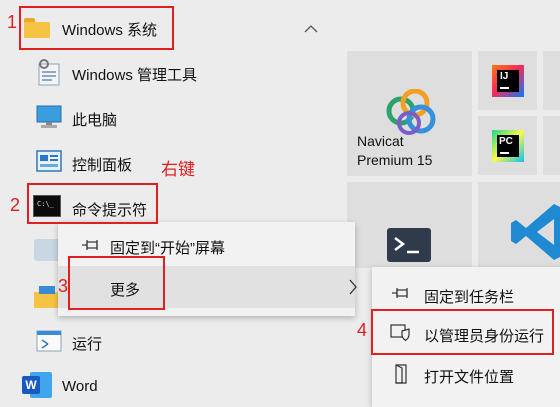 This screenshot has width=560, height=407. I want to click on list-item-label: 此电脑, so click(95, 120).